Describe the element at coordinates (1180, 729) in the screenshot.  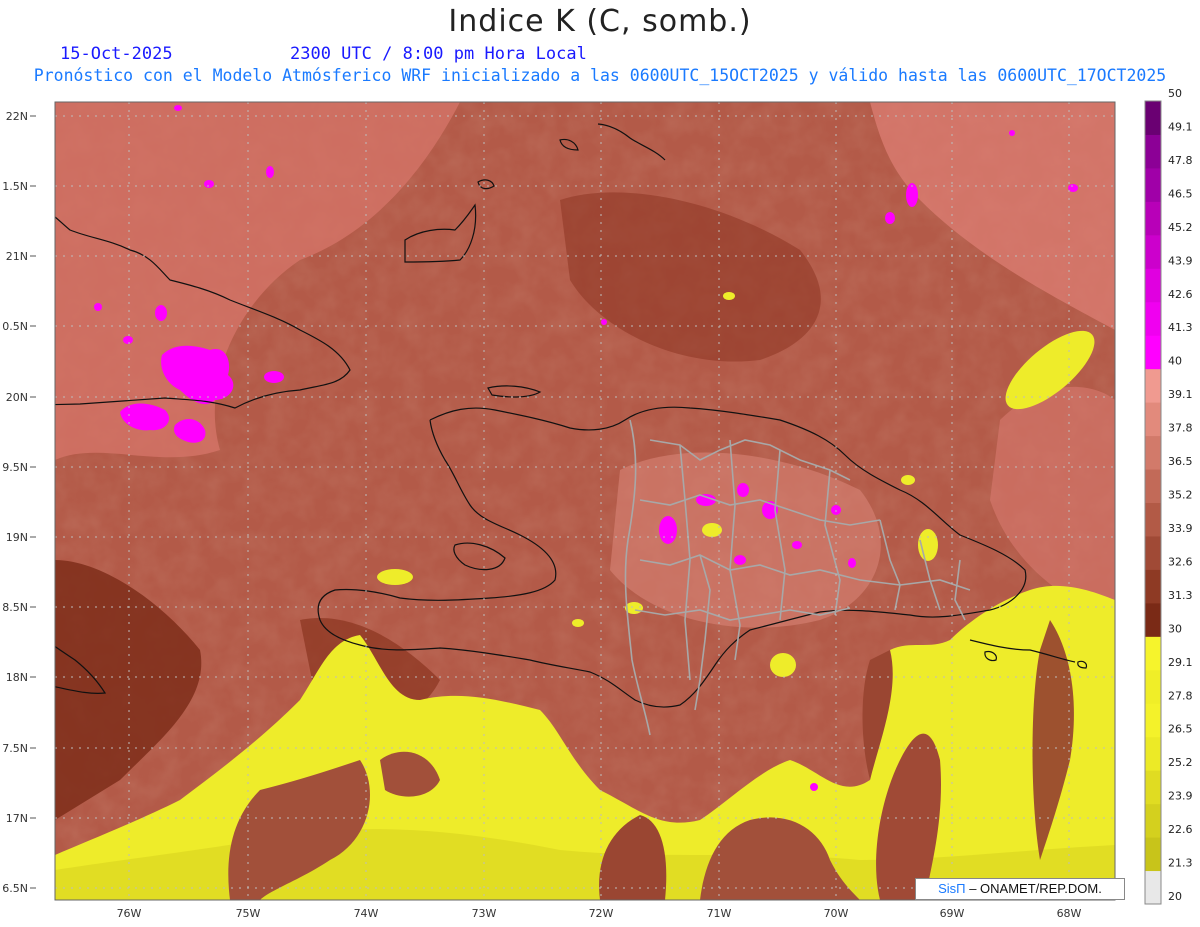
I see `colorbar-level-label: 26.5` at that location.